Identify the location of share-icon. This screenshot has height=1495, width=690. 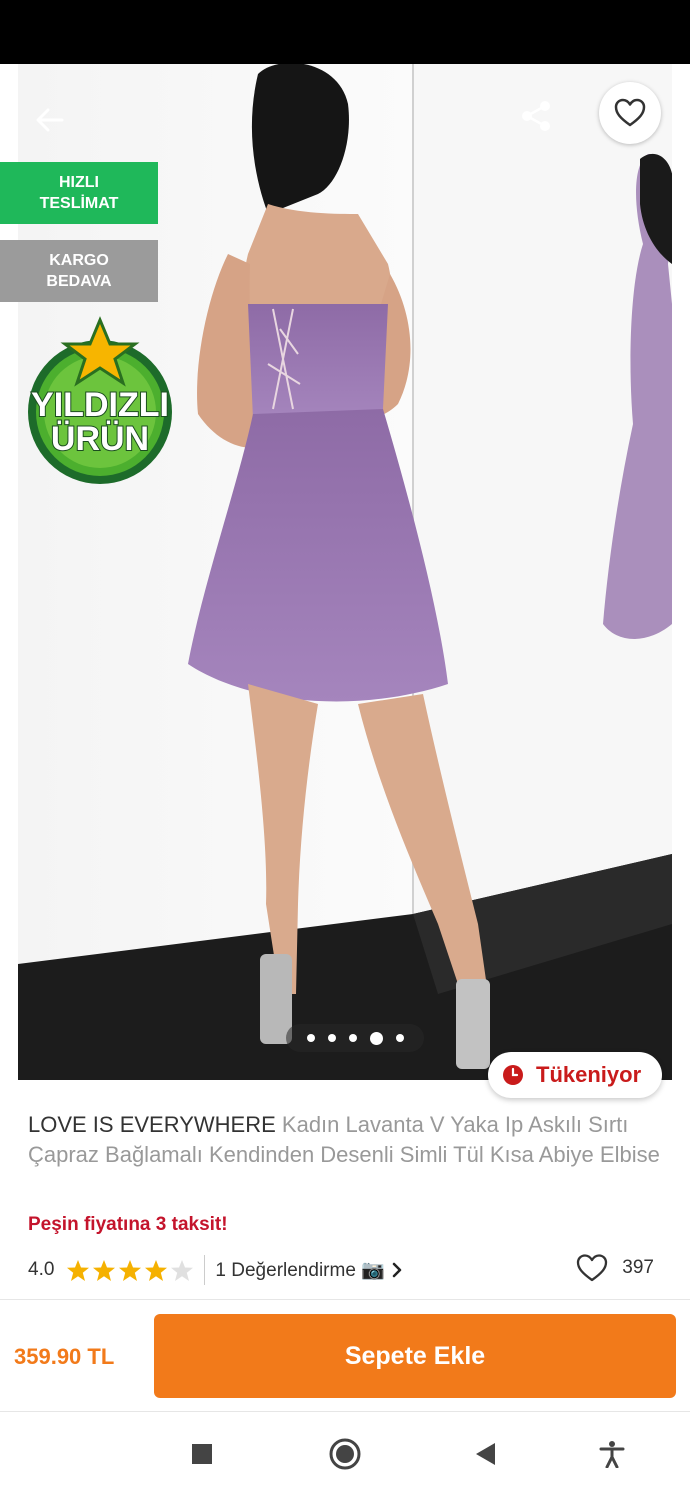
(536, 116).